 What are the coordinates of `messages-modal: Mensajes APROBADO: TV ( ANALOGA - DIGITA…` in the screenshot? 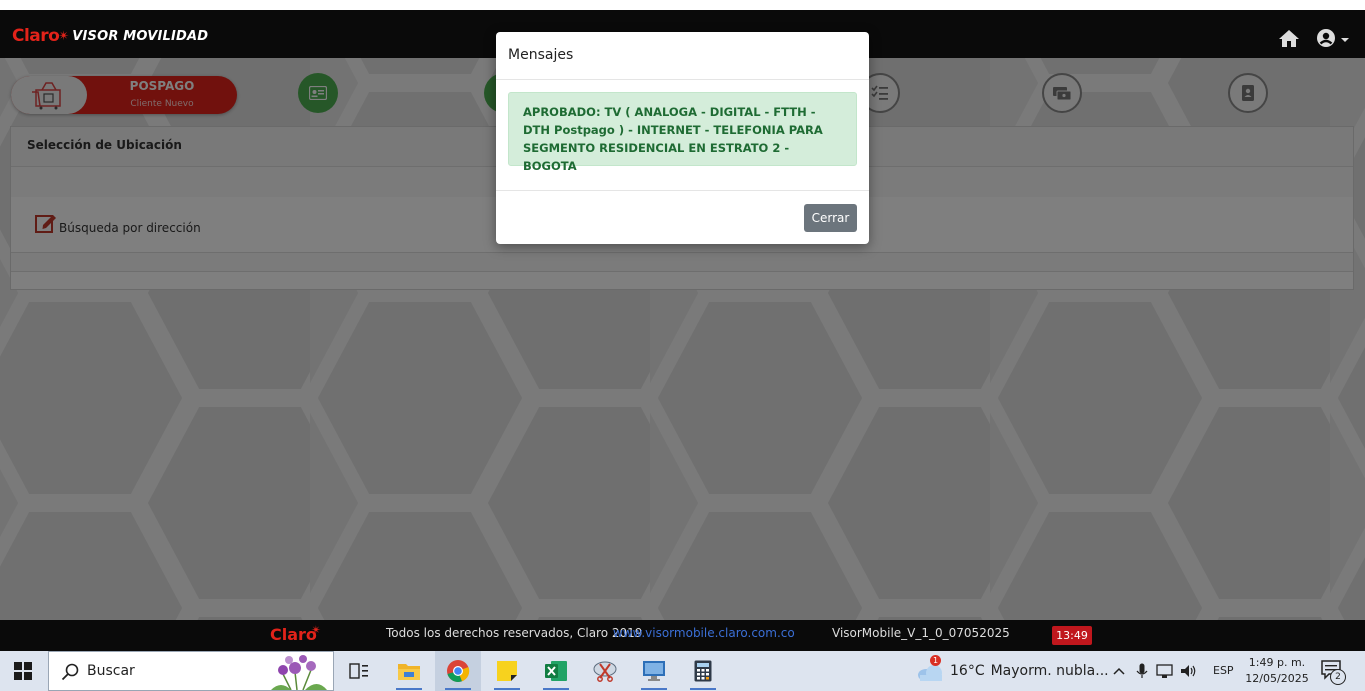 It's located at (682, 138).